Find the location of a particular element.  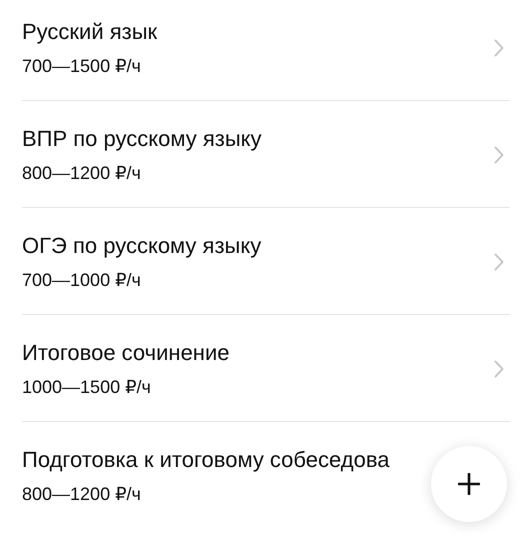

plus-icon is located at coordinates (469, 484).